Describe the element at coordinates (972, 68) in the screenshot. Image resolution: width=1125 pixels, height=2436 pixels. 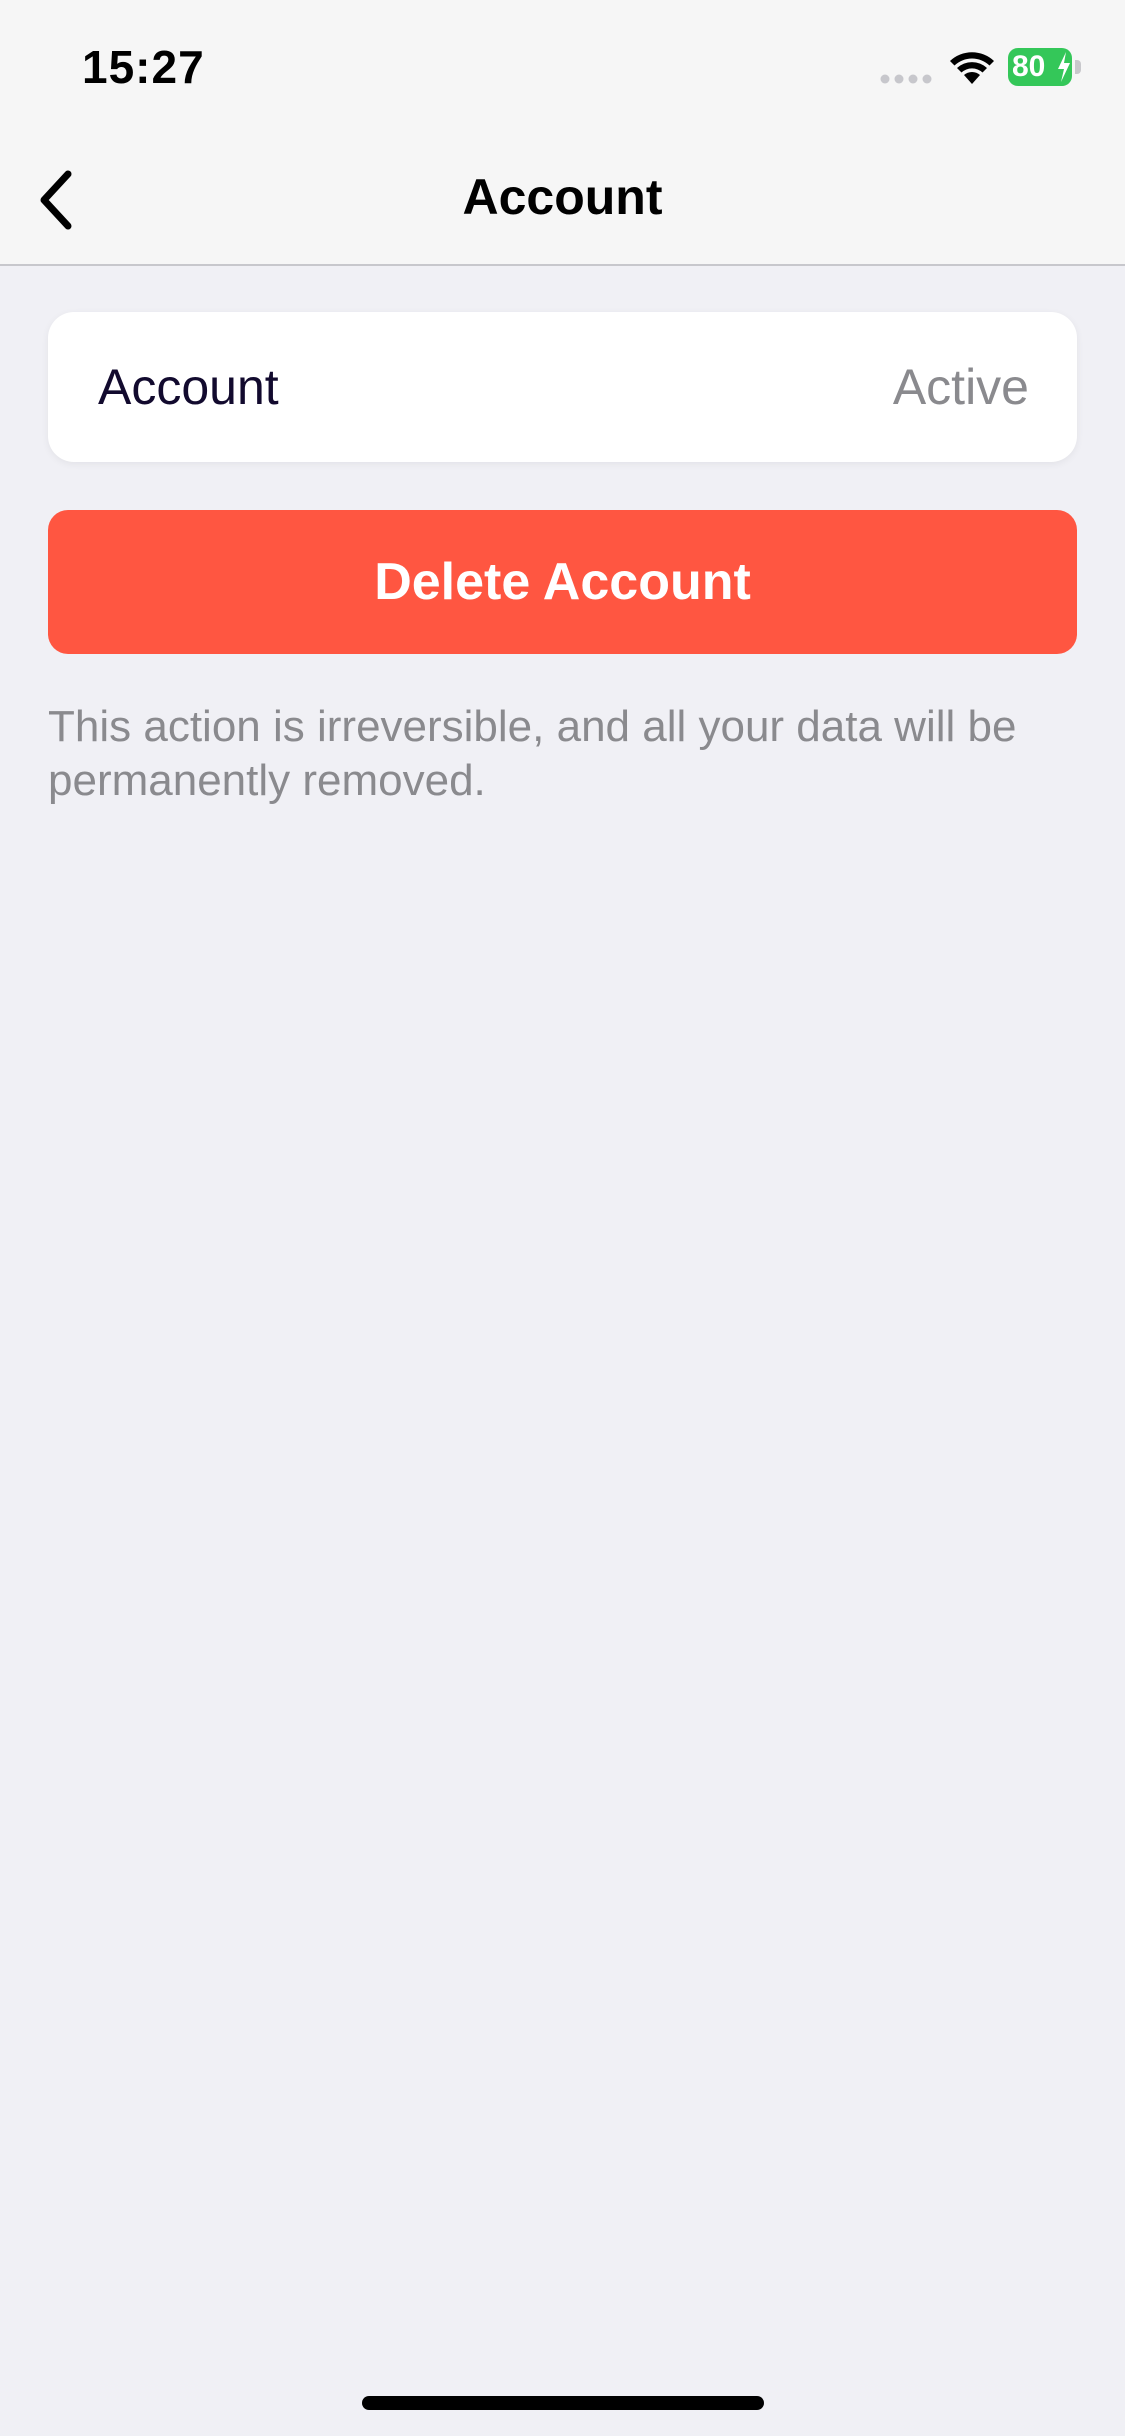
I see `wifi-icon` at that location.